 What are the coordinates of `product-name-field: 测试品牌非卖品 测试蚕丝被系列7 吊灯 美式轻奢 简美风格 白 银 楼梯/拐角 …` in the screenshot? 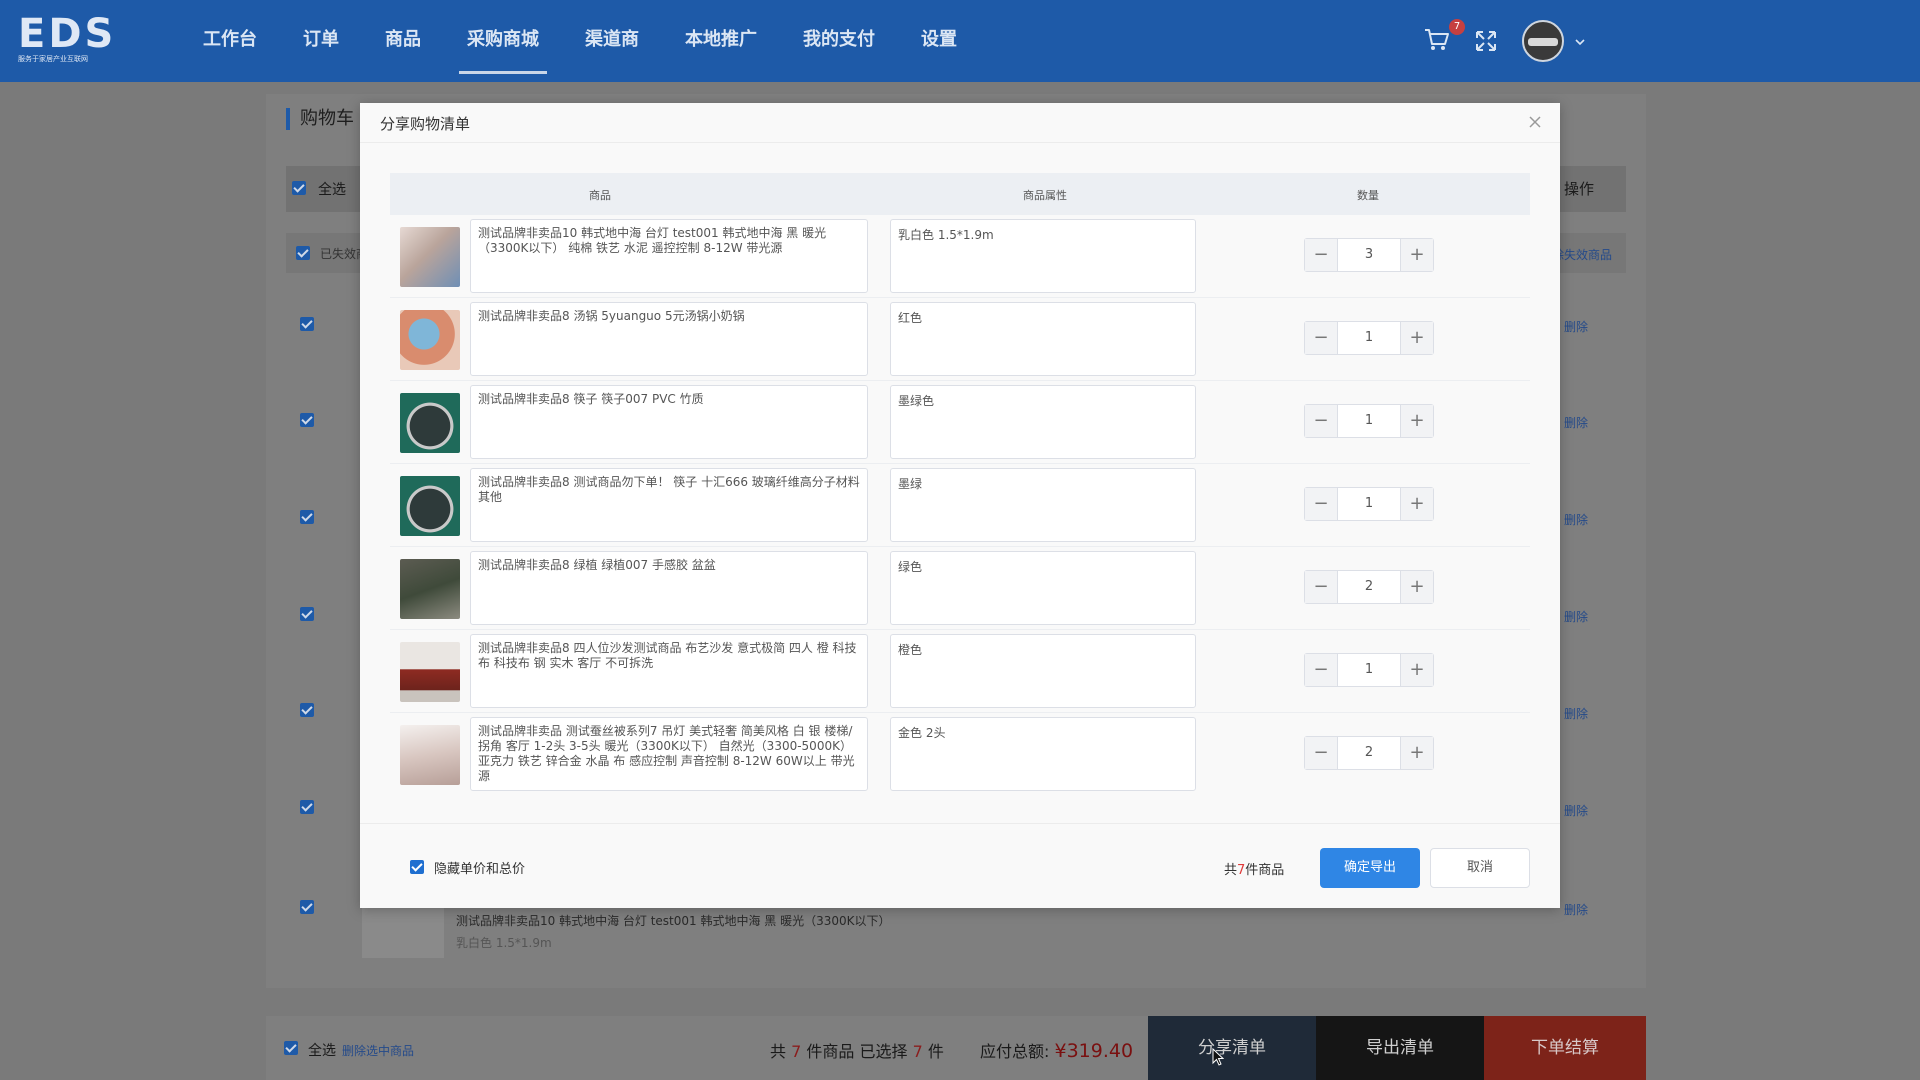 It's located at (669, 754).